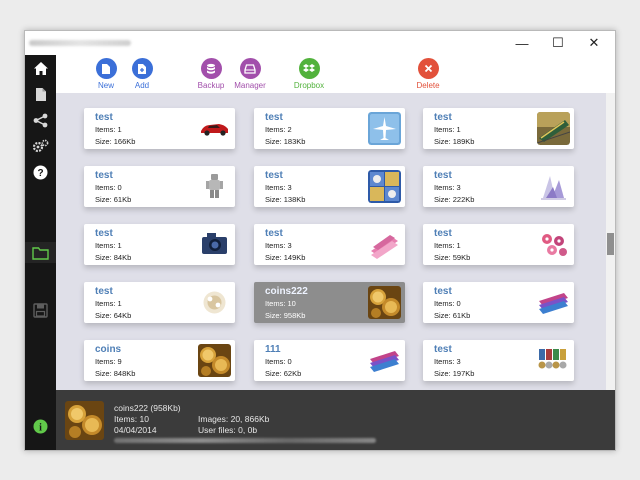 The height and width of the screenshot is (480, 640). Describe the element at coordinates (135, 430) in the screenshot. I see `status-date: 04/04/2014` at that location.